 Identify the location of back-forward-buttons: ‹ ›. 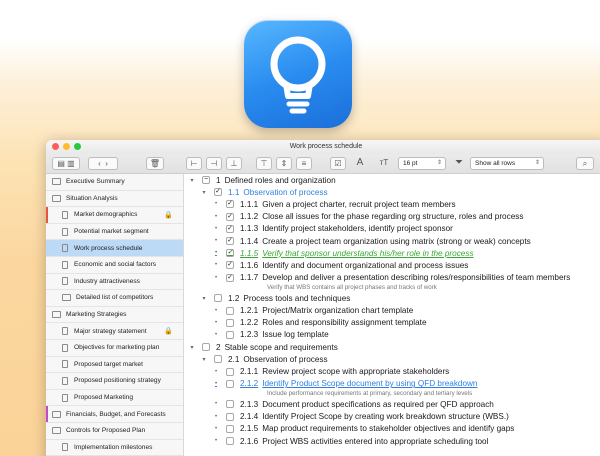
(103, 163).